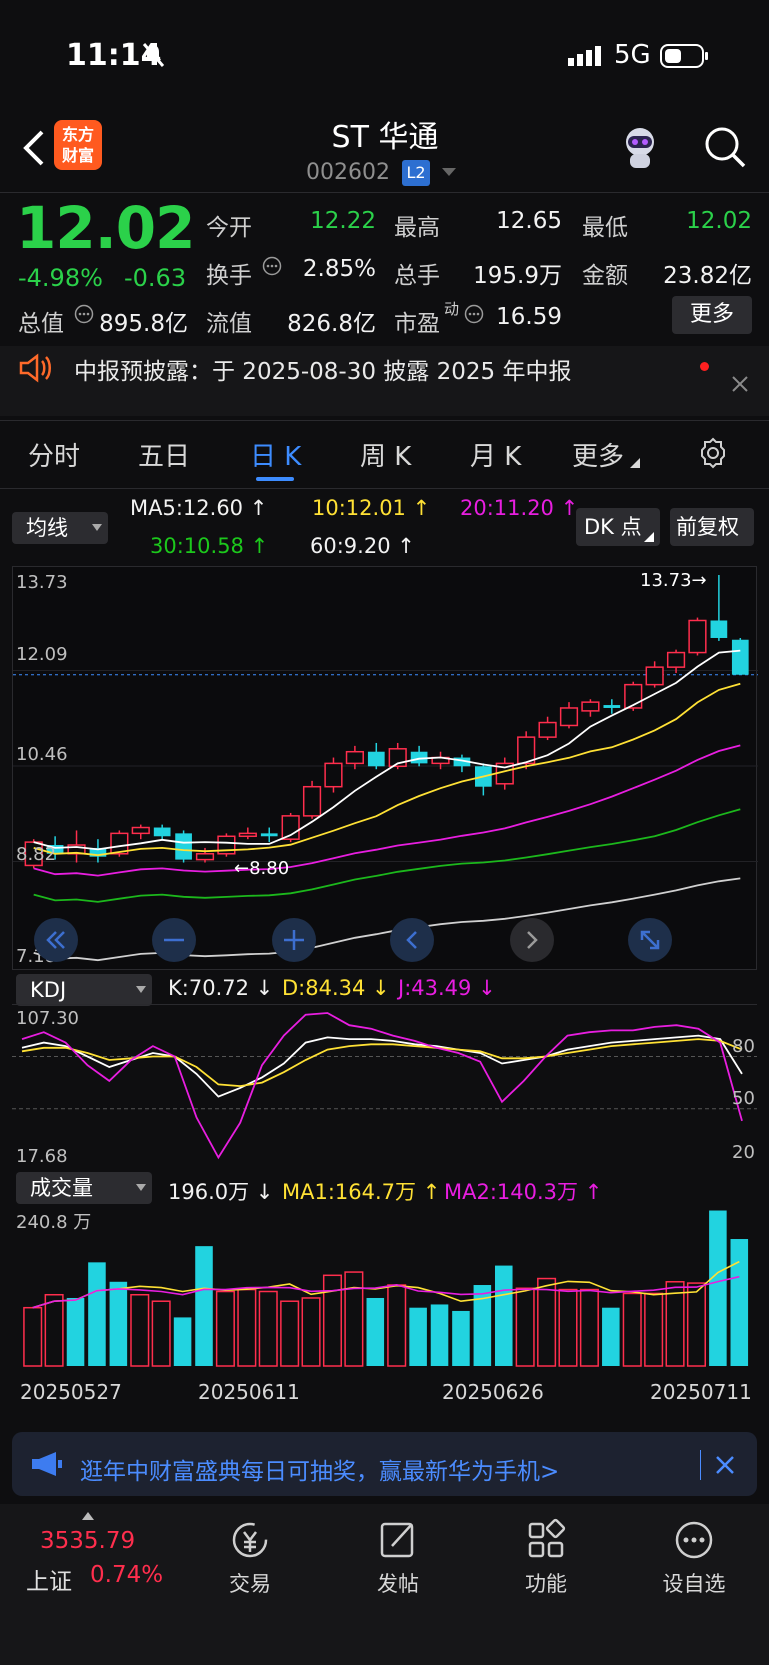  Describe the element at coordinates (174, 940) in the screenshot. I see `zoom-out-button` at that location.